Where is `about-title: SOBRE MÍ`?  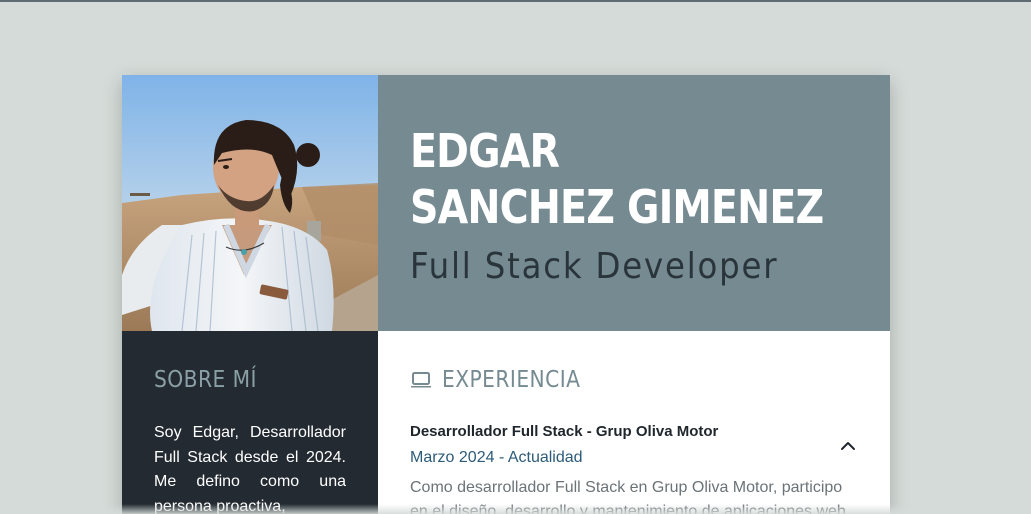
about-title: SOBRE MÍ is located at coordinates (205, 380).